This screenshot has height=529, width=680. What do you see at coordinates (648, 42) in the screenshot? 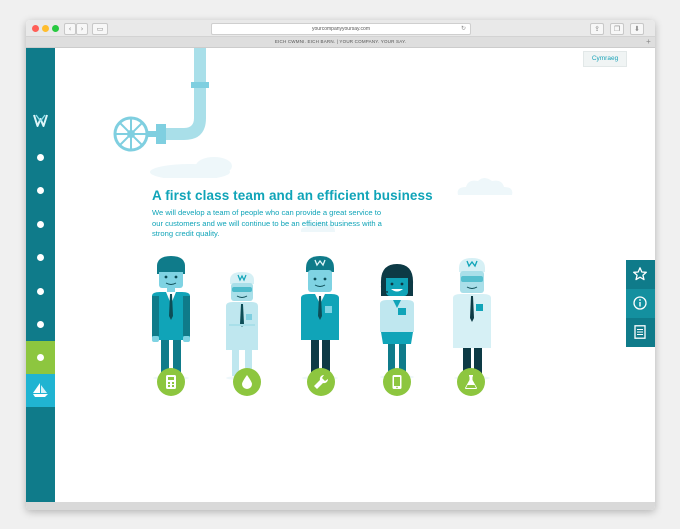
I see `new-tab-button: +` at bounding box center [648, 42].